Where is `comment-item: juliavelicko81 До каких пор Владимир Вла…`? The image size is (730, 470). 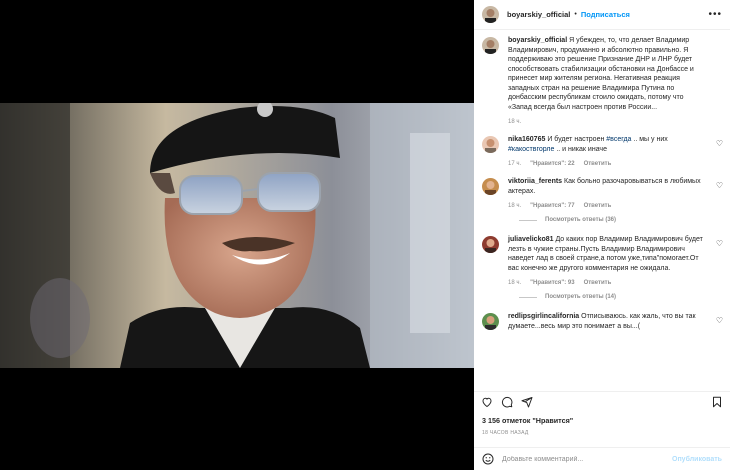 comment-item: juliavelicko81 До каких пор Владимир Вла… is located at coordinates (602, 260).